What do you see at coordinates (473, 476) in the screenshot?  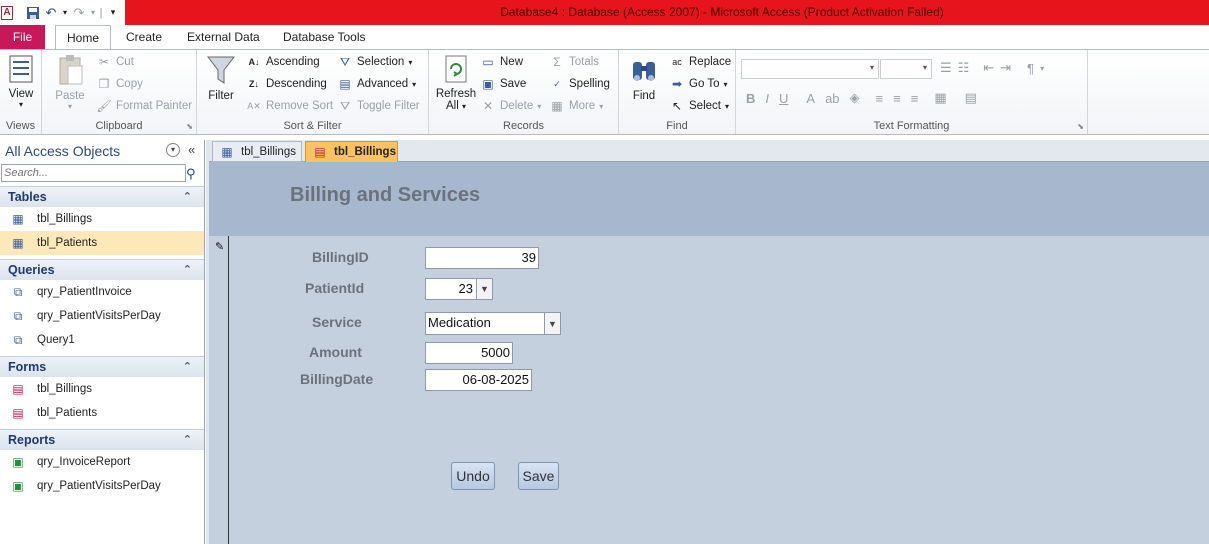 I see `undo-button: Undo` at bounding box center [473, 476].